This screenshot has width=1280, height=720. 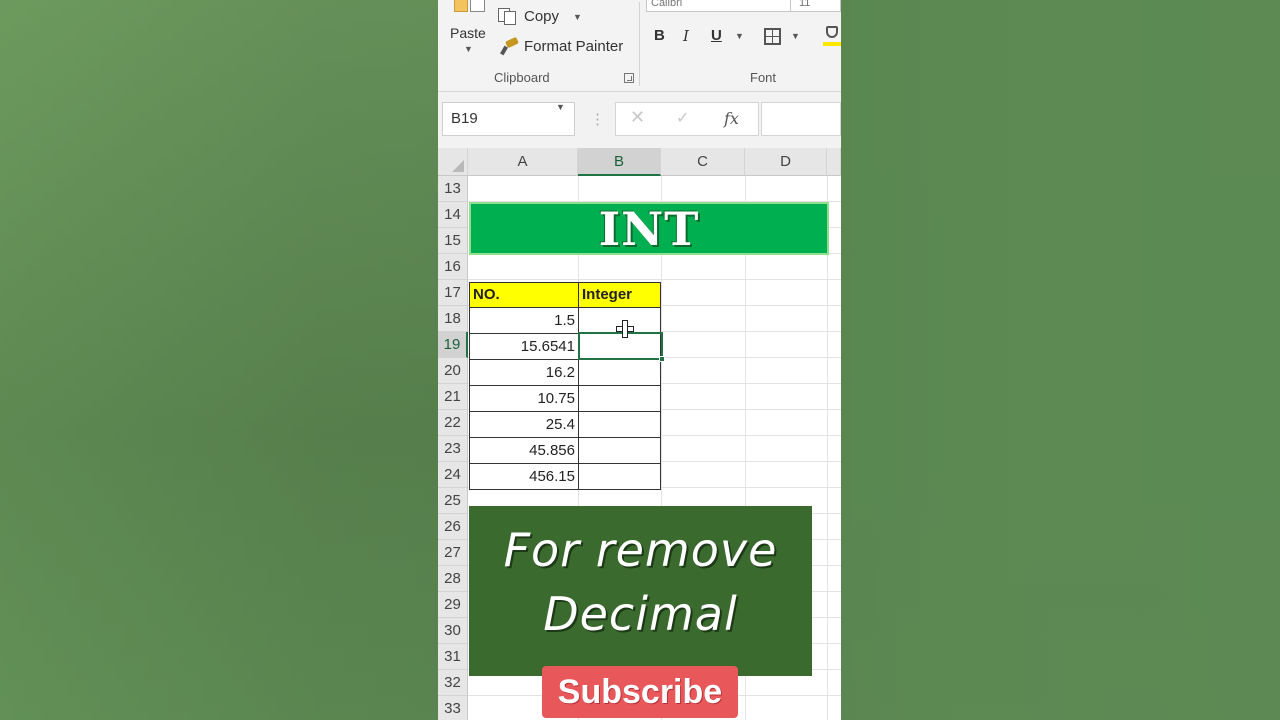 I want to click on promo-line-1: For remove, so click(x=640, y=550).